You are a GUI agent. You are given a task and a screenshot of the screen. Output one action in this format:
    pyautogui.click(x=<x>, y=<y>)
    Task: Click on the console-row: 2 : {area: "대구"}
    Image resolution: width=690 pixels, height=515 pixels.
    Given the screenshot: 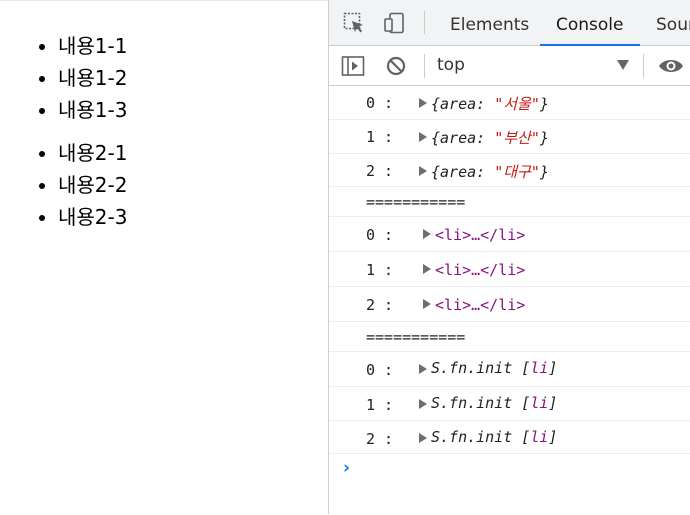 What is the action you would take?
    pyautogui.click(x=509, y=170)
    